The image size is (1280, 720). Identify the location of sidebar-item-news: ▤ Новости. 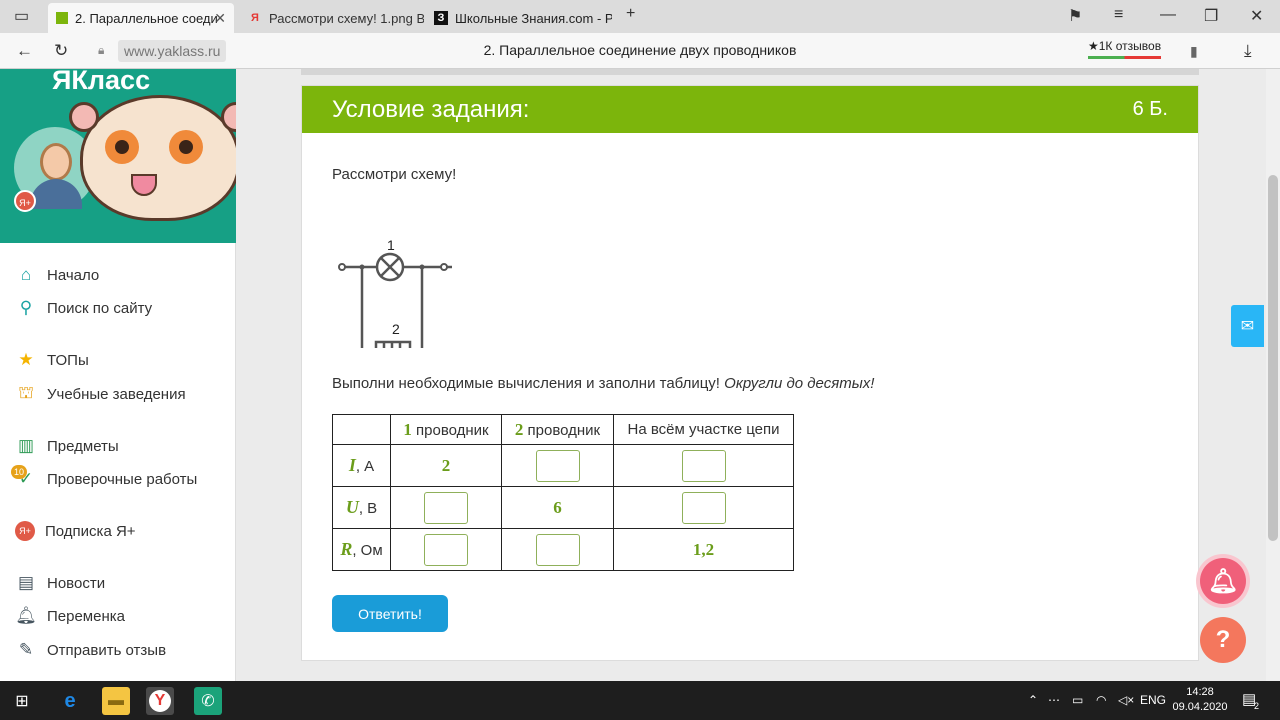
(60, 583).